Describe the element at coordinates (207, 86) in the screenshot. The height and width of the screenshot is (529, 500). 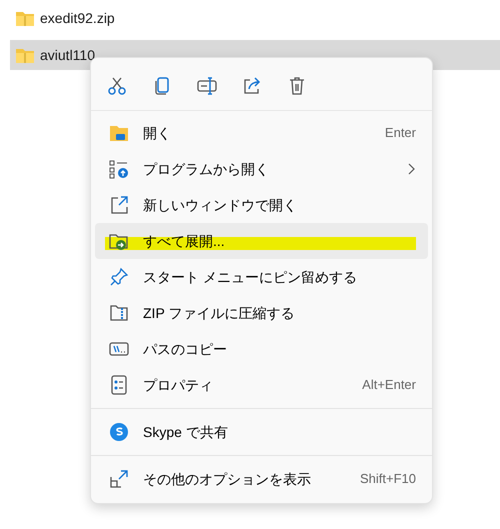
I see `rename-icon` at that location.